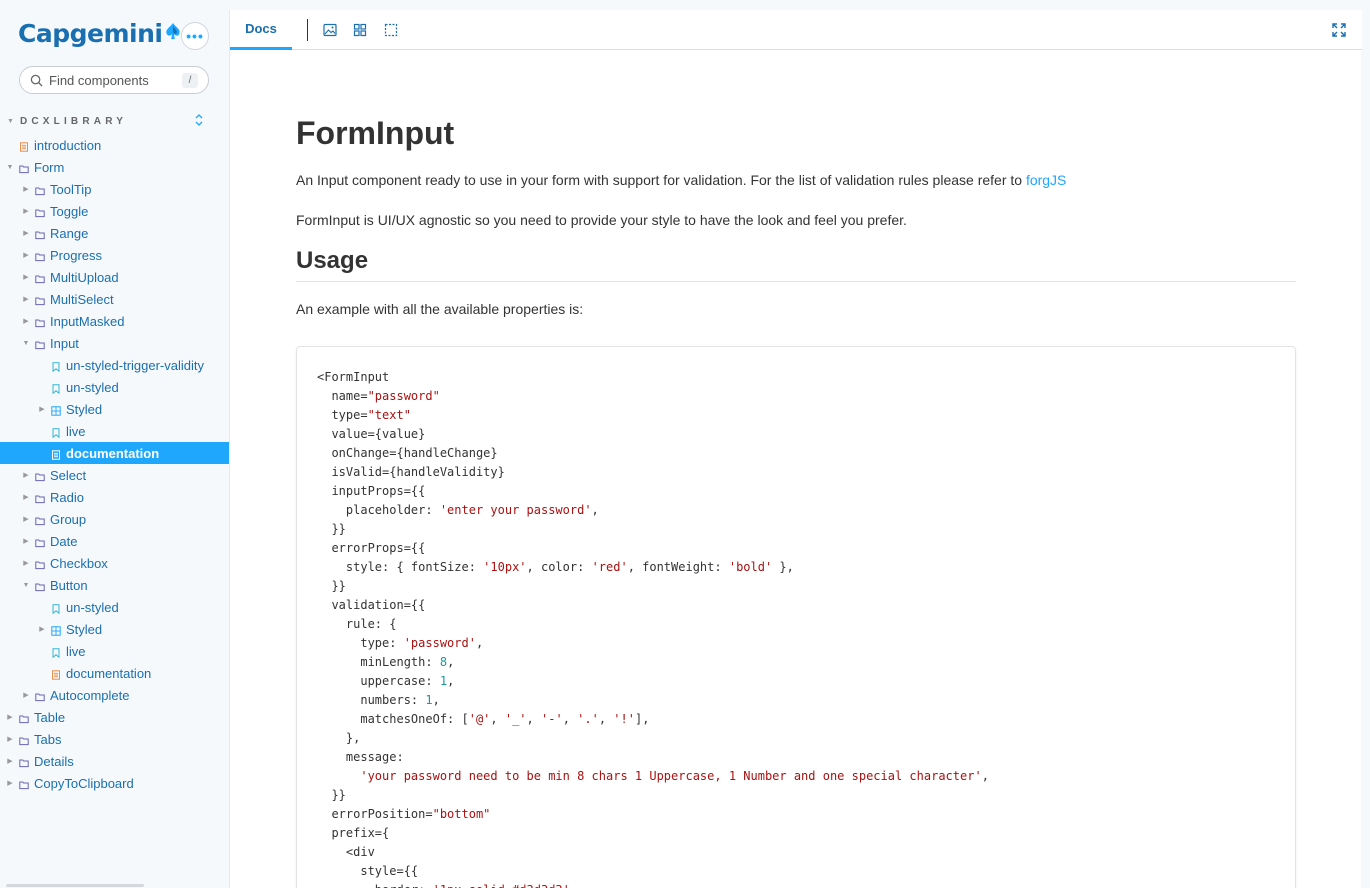 This screenshot has height=888, width=1370. What do you see at coordinates (330, 30) in the screenshot?
I see `image-icon` at bounding box center [330, 30].